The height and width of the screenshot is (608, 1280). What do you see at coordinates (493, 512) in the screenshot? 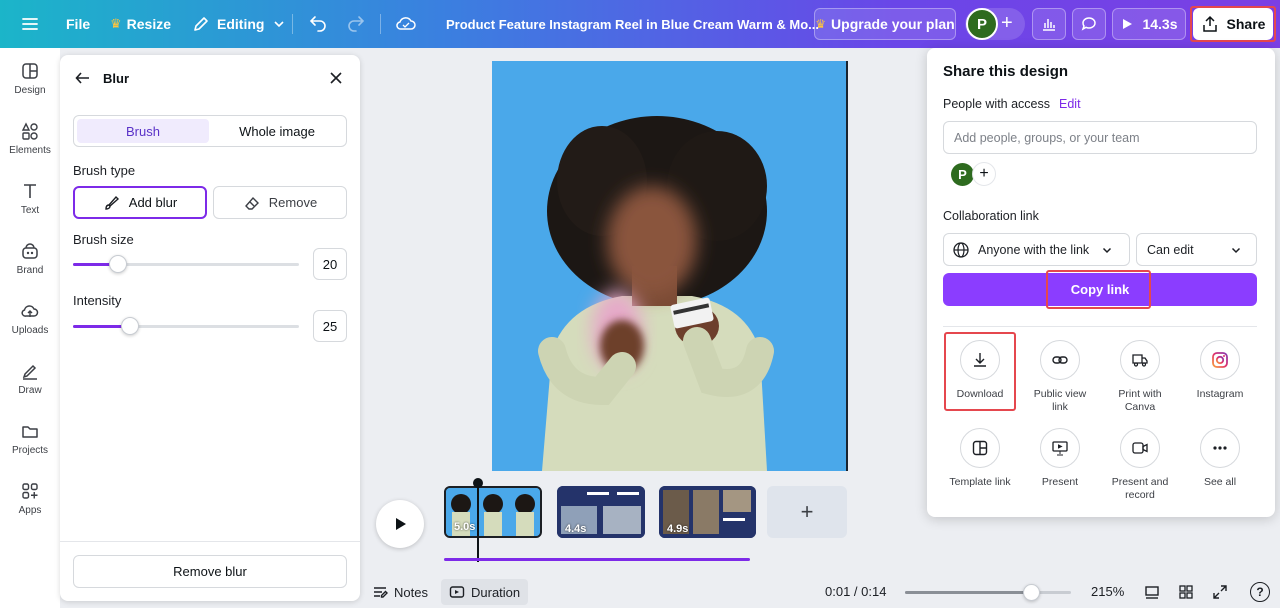
I see `timeline-clip-1: 5.0s` at bounding box center [493, 512].